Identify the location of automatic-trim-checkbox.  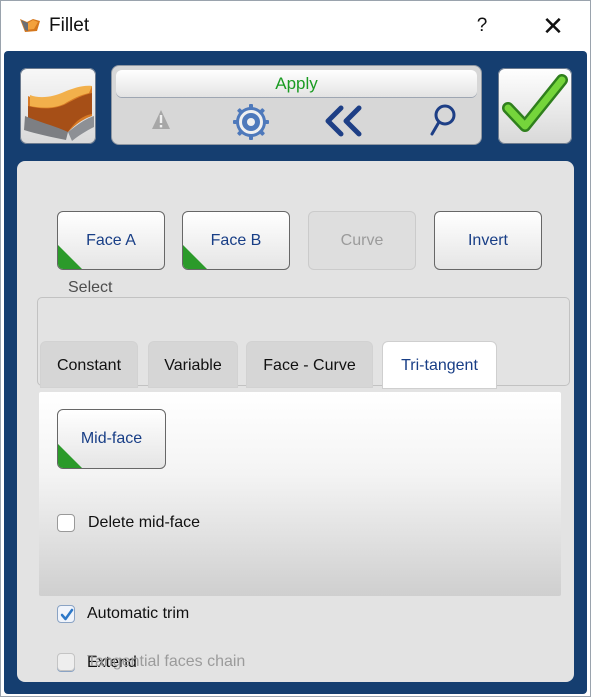
(66, 614).